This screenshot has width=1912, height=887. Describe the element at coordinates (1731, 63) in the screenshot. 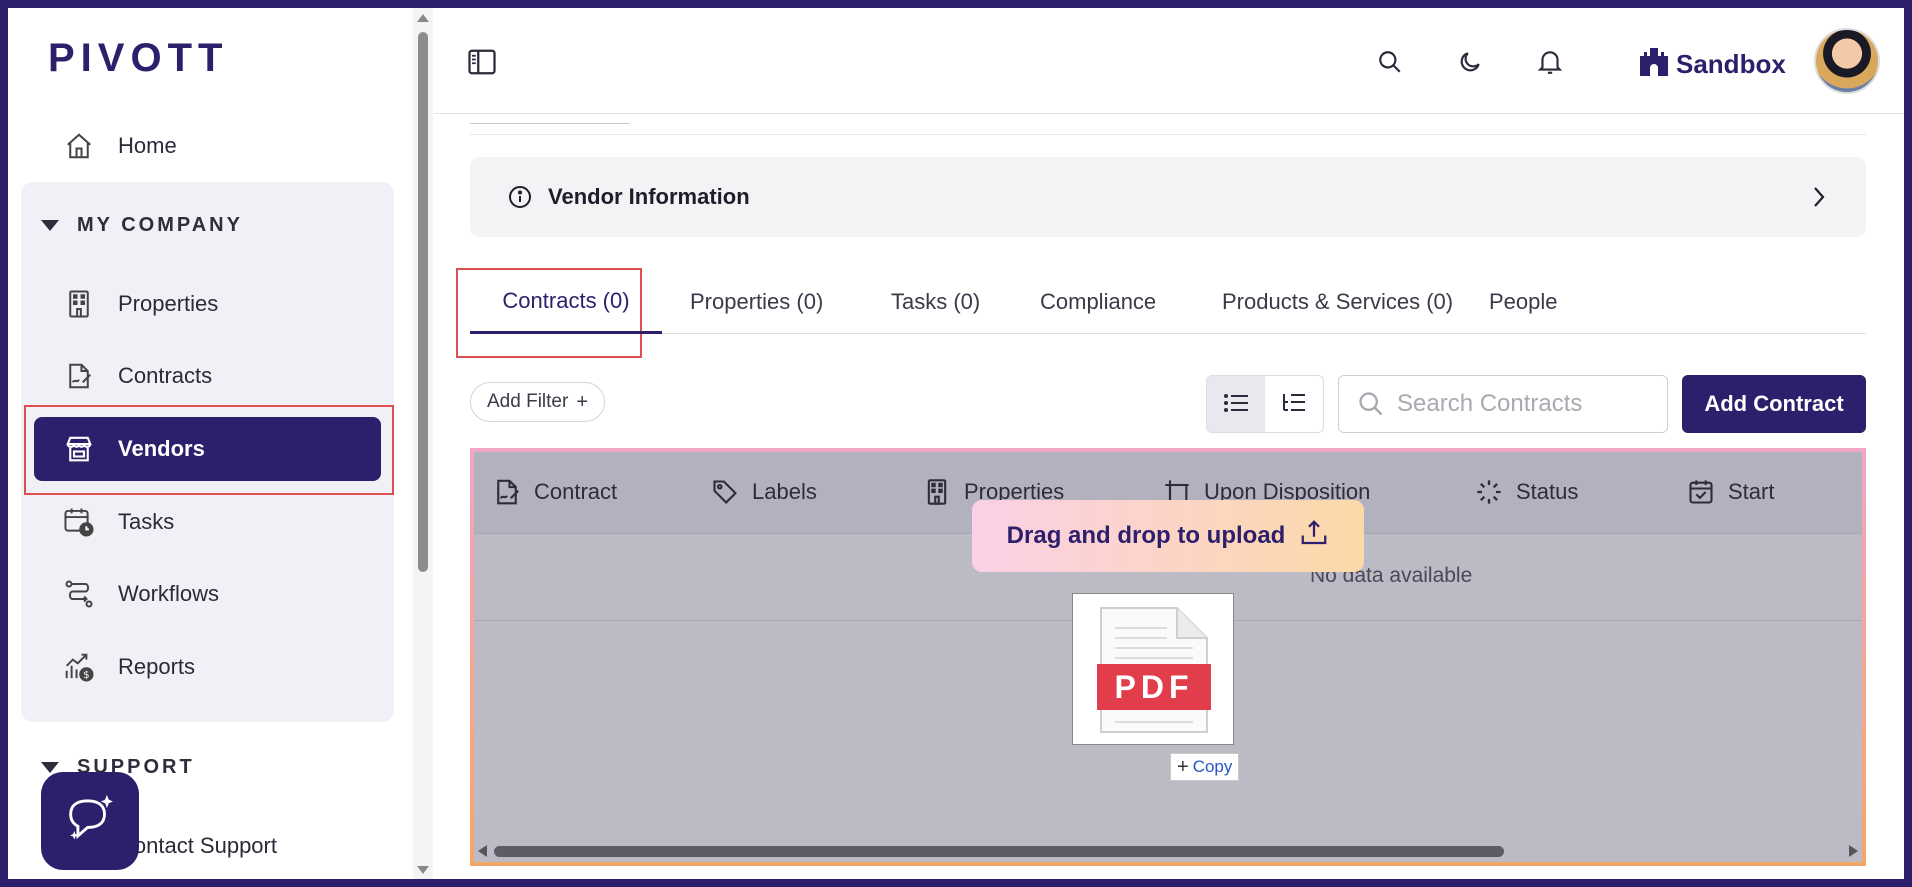

I see `org-name: Sandbox` at that location.